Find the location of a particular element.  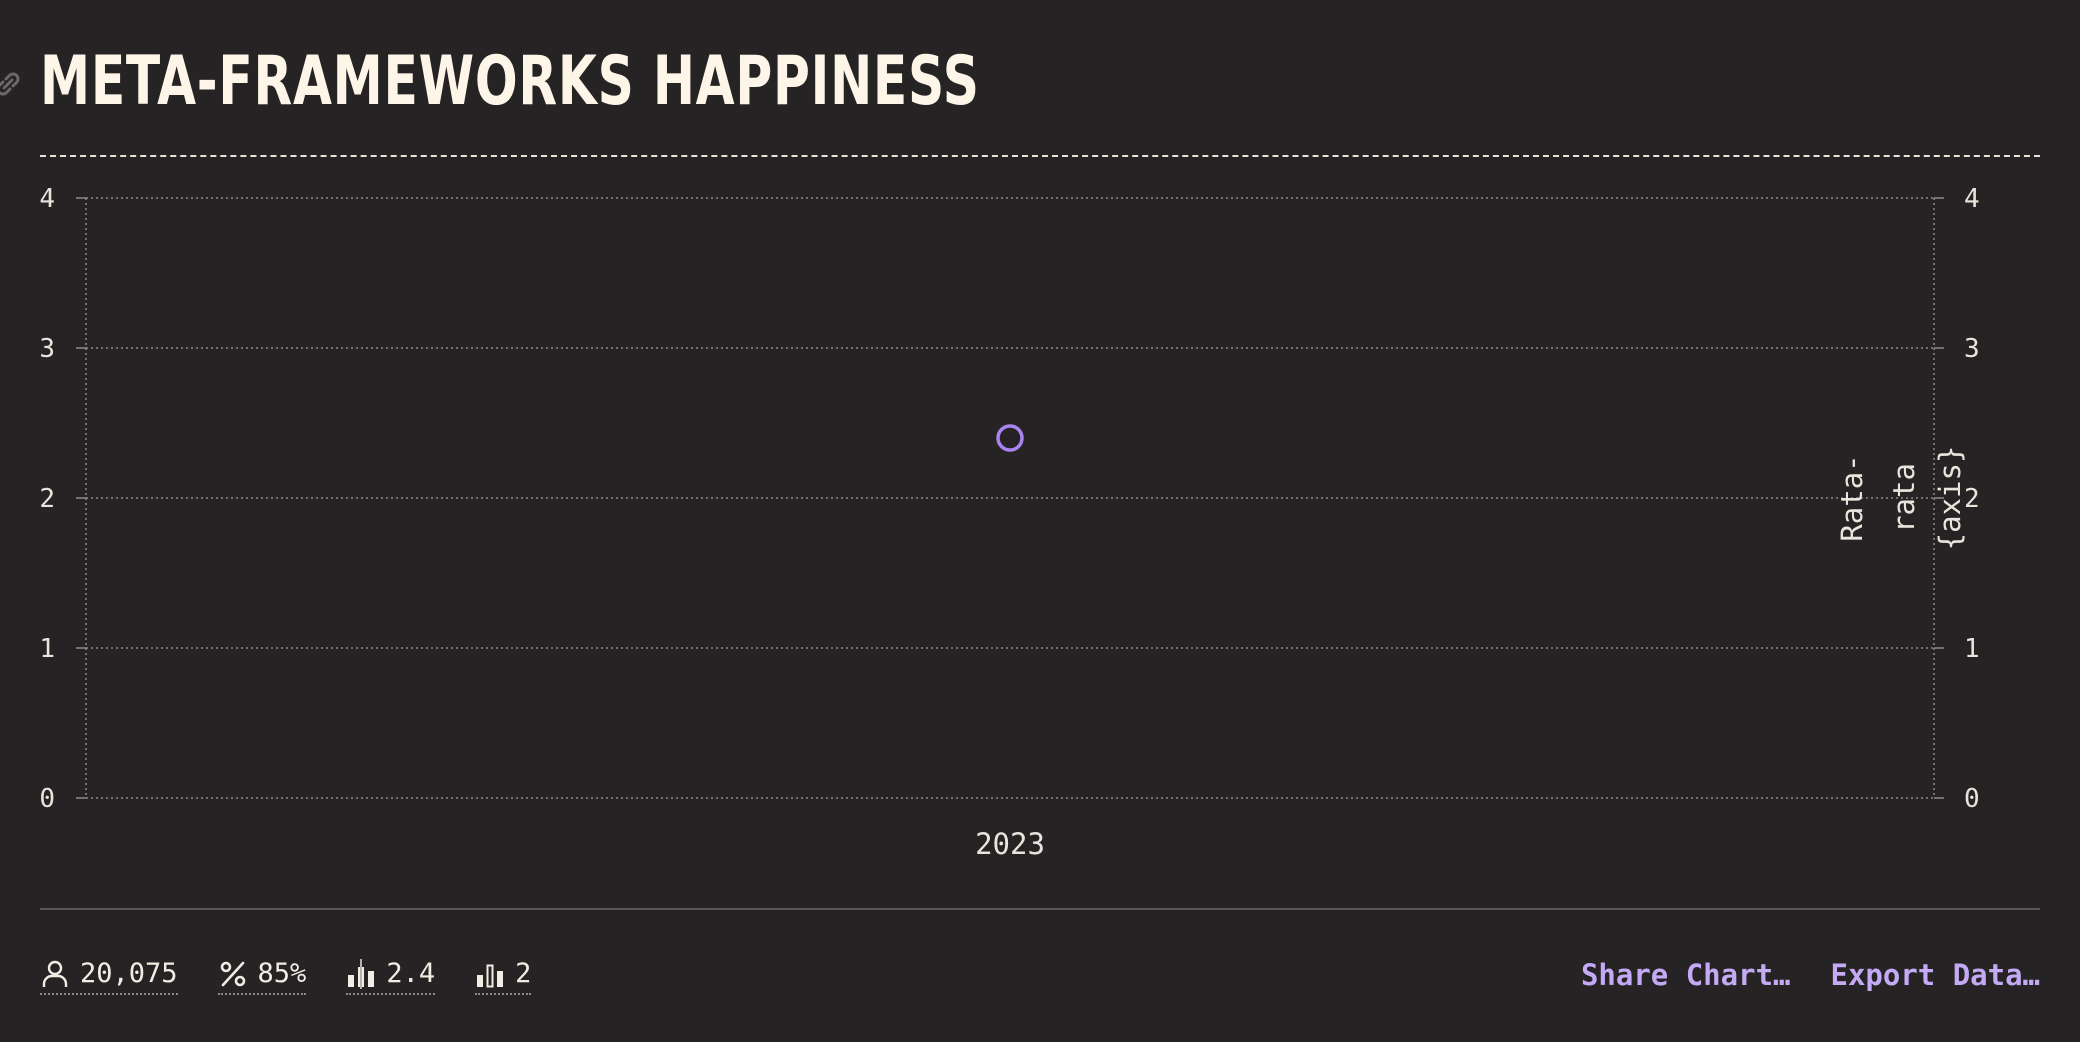

data-points is located at coordinates (1010, 438).